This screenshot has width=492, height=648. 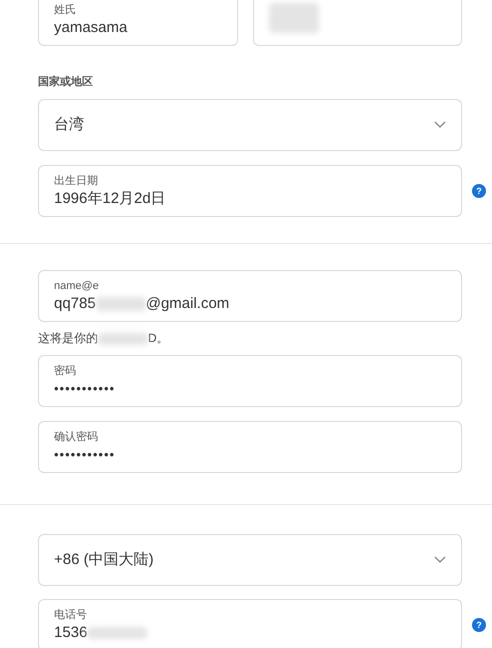 I want to click on field-value: yamasama, so click(x=91, y=28).